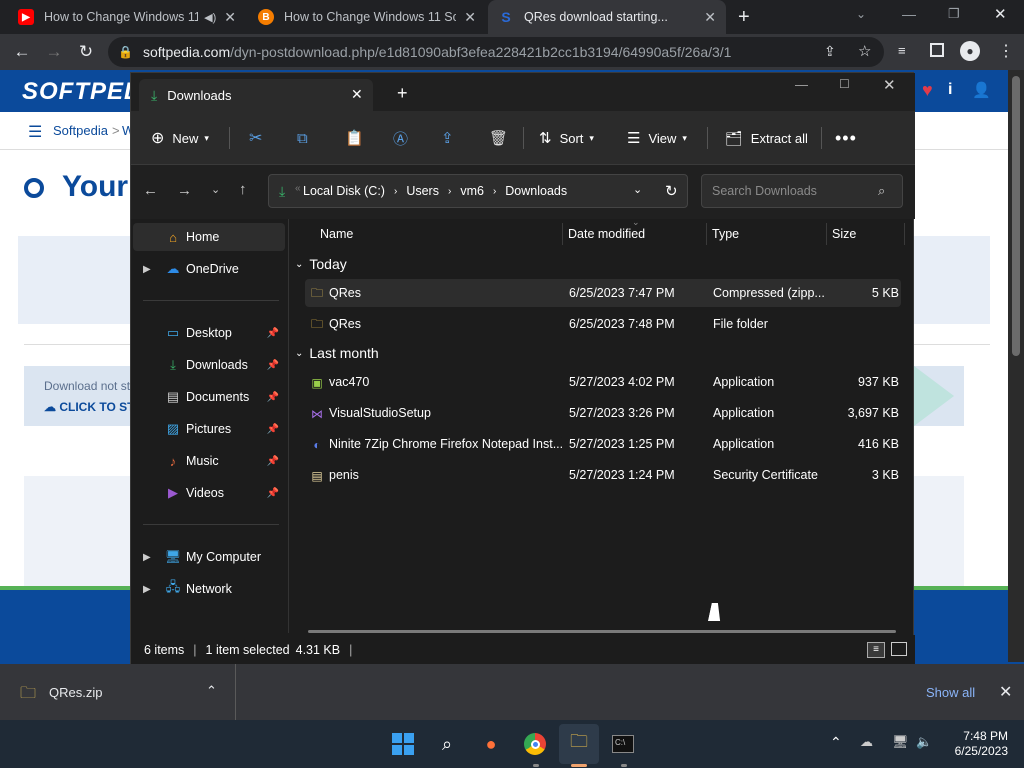  I want to click on paste-icon: 📋, so click(354, 138).